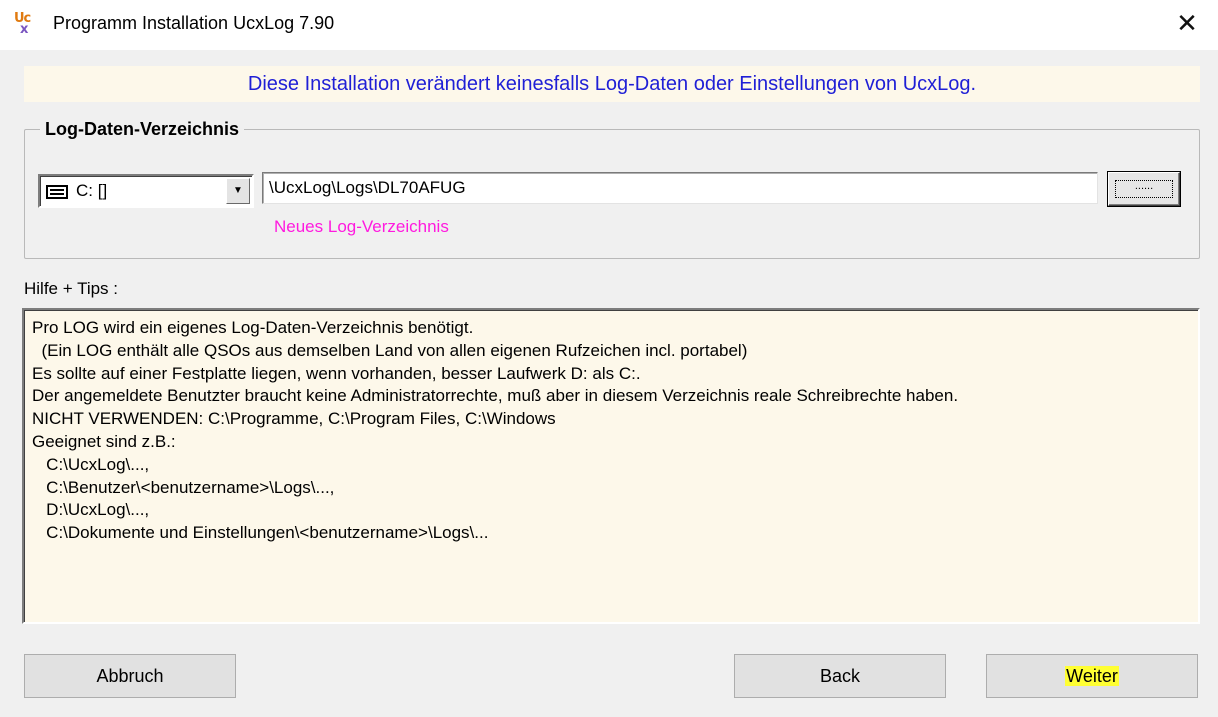  Describe the element at coordinates (1187, 25) in the screenshot. I see `close-button: ✕` at that location.